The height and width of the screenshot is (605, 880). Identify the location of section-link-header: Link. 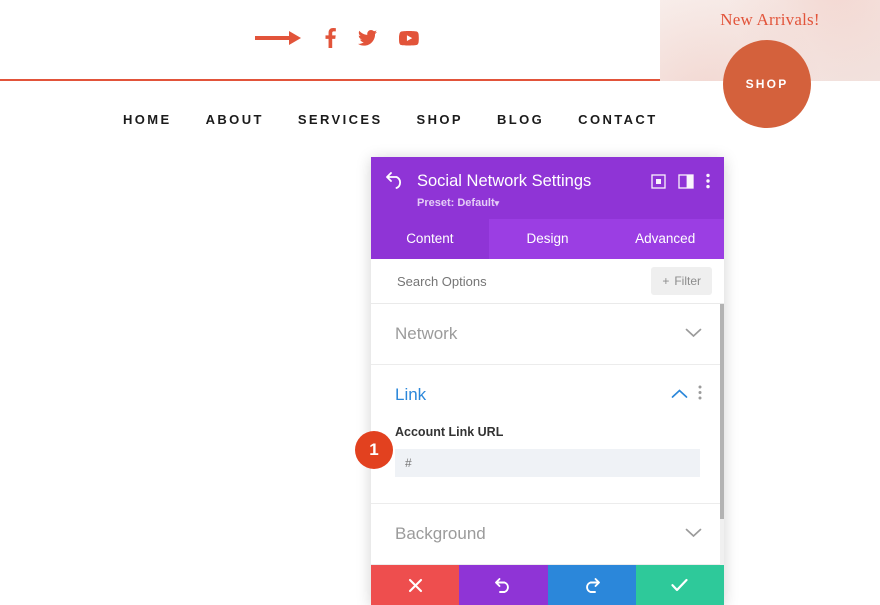
(547, 395).